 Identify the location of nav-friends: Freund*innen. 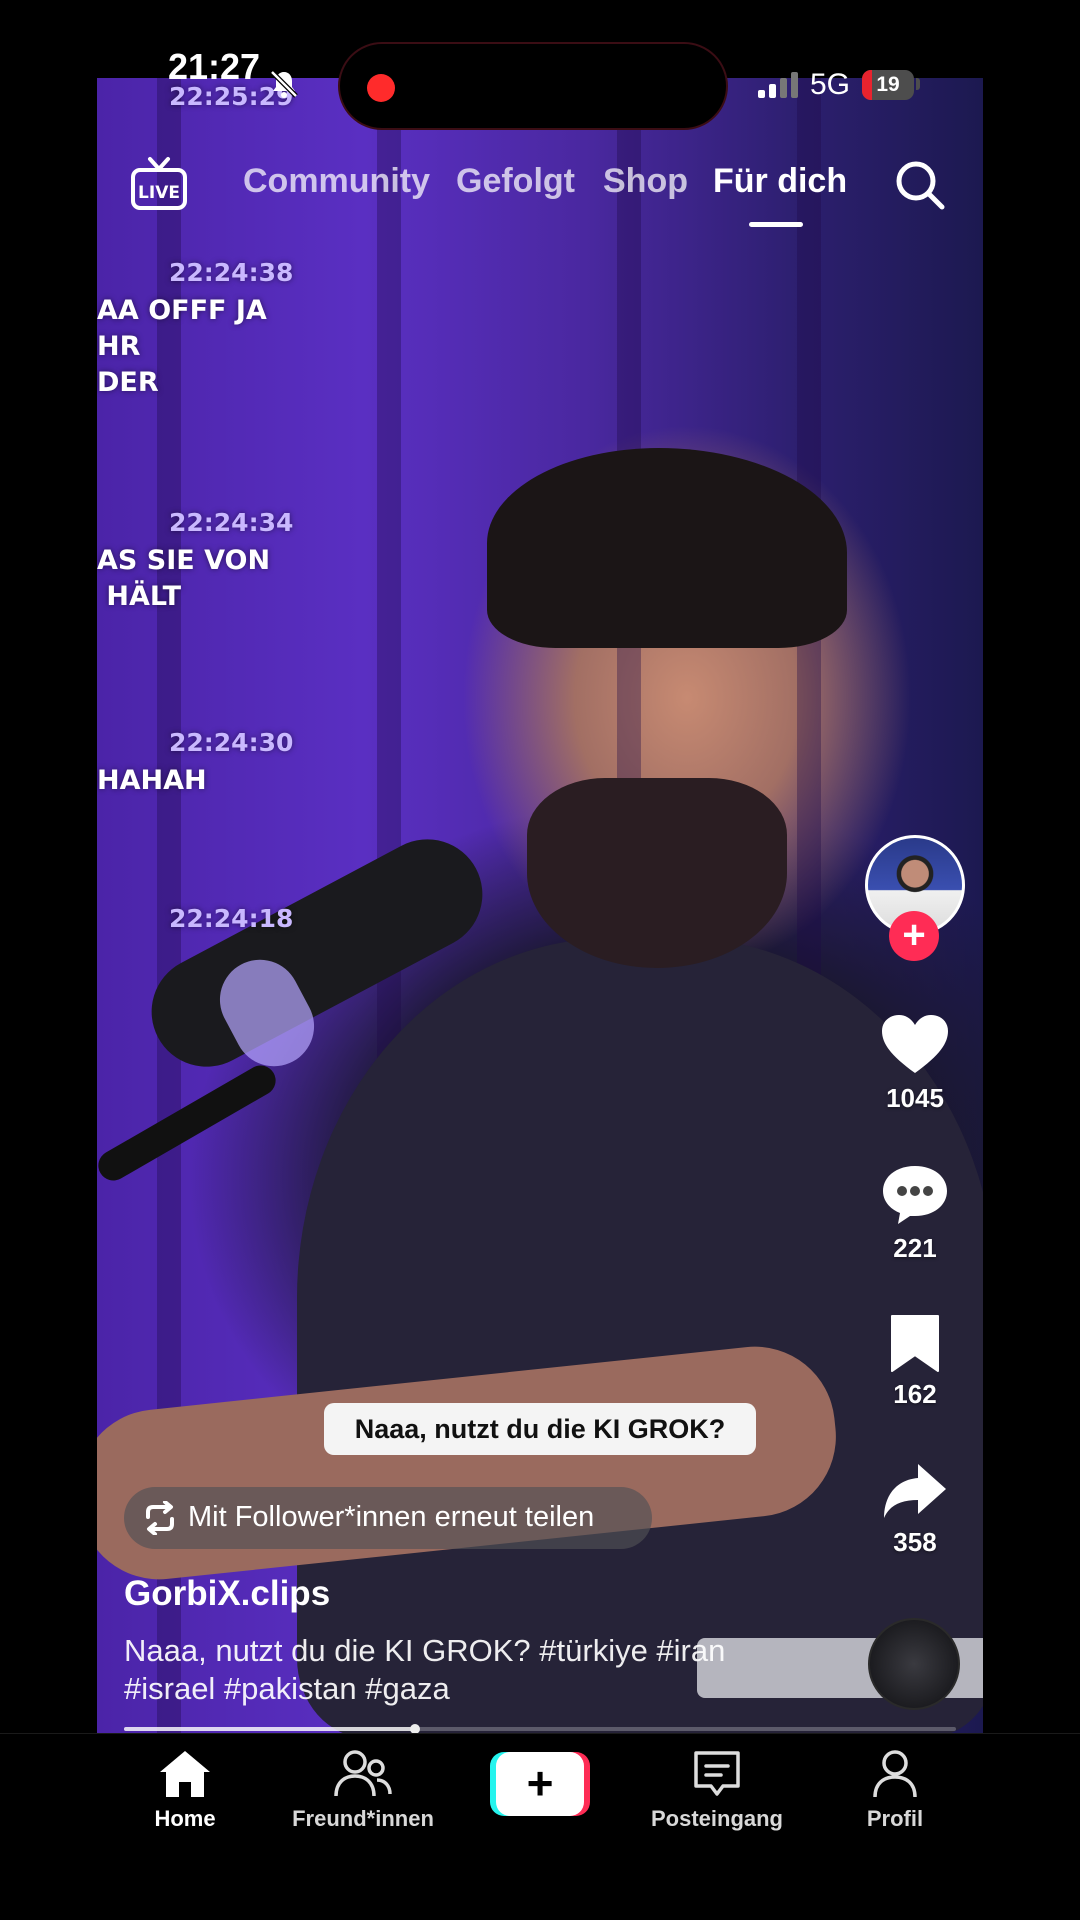
(363, 1790).